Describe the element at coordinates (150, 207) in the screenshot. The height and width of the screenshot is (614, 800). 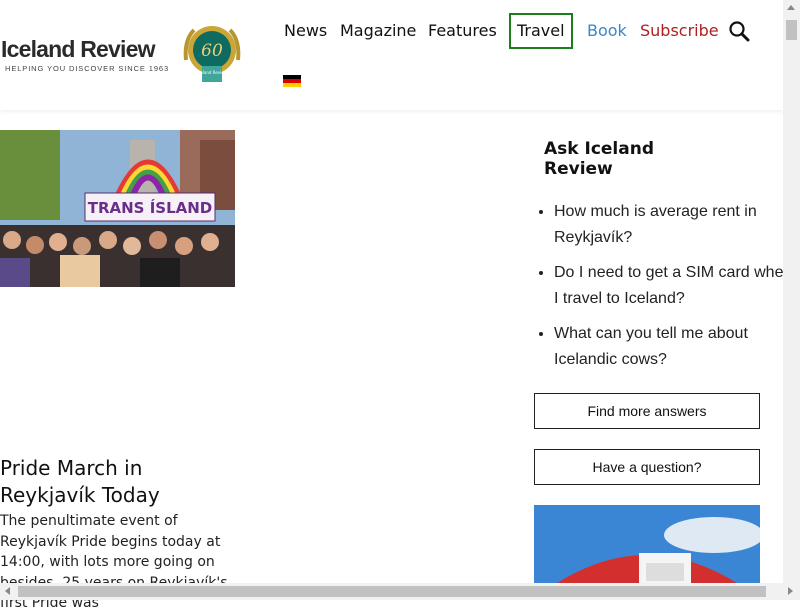
I see `banner-text: TRANS ÍSLAND` at that location.